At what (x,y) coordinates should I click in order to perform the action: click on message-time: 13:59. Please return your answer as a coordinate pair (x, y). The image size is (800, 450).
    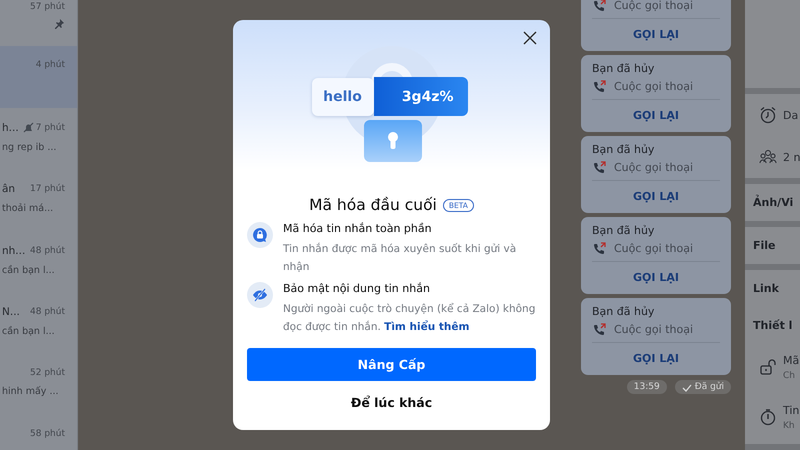
    Looking at the image, I should click on (646, 387).